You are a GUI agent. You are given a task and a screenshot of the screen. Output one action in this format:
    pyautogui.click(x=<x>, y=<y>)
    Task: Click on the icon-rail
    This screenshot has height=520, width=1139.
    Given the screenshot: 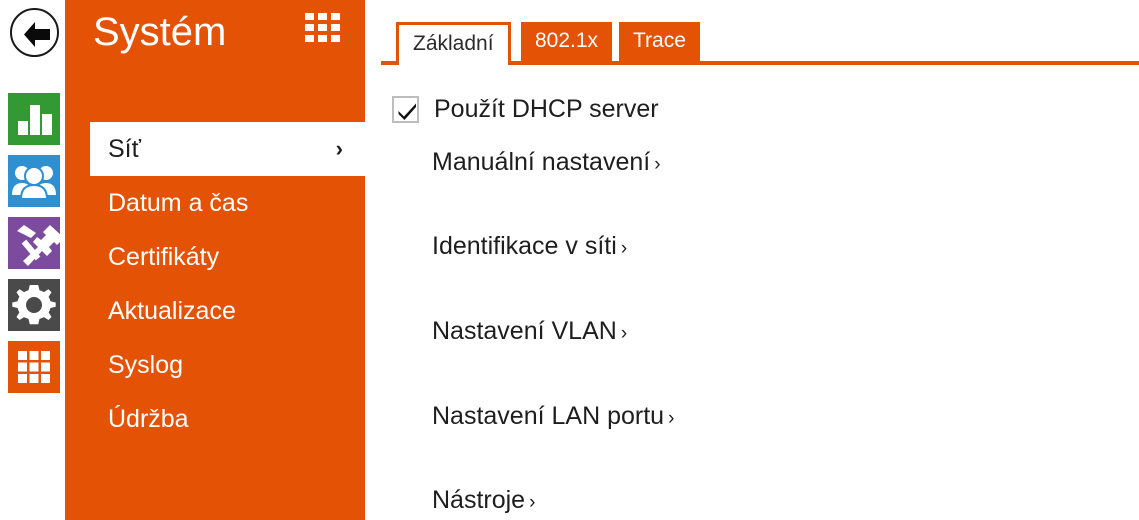 What is the action you would take?
    pyautogui.click(x=32, y=260)
    